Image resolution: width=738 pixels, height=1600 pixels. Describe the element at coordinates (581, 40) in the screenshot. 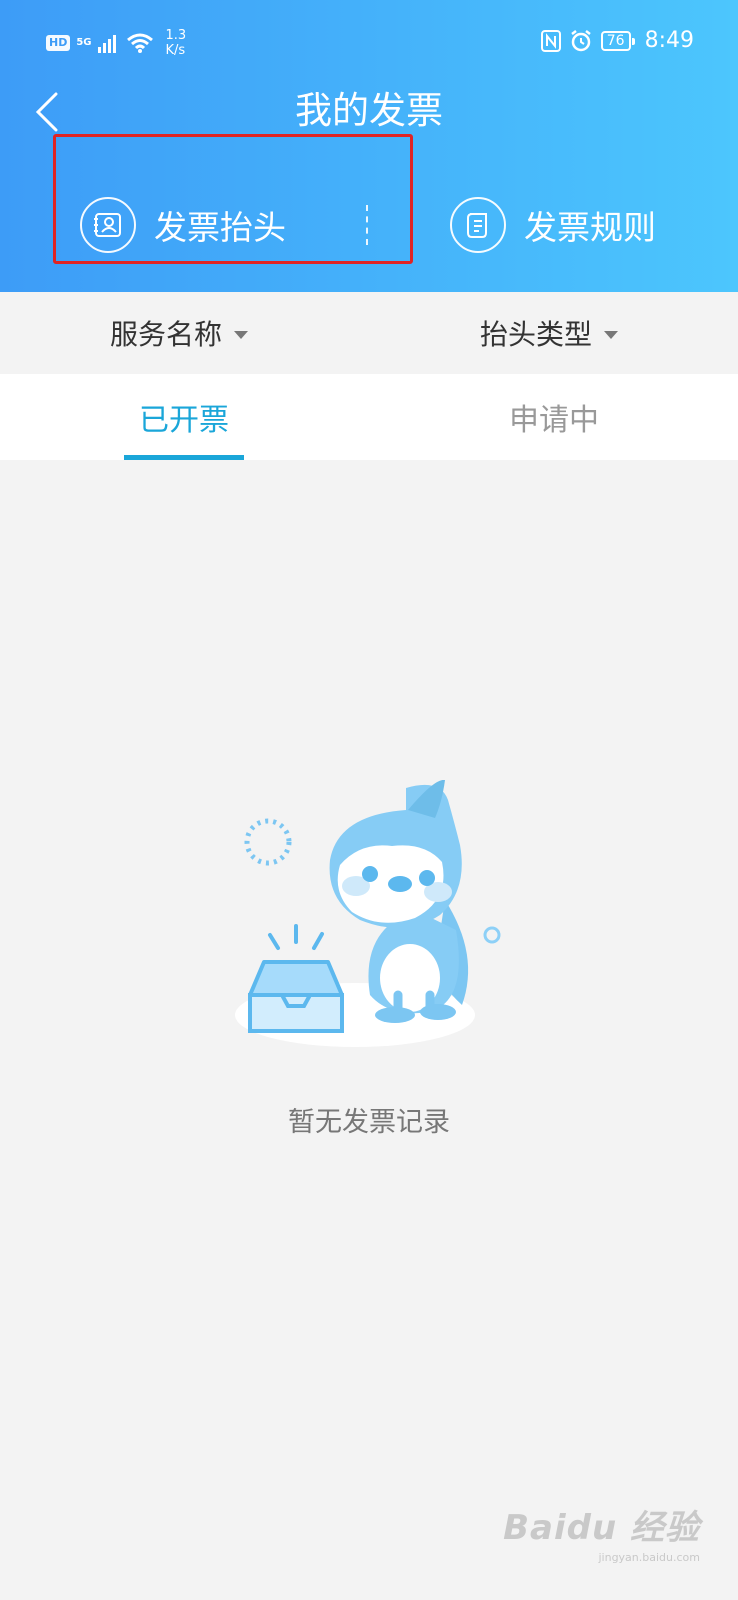

I see `alarm-icon` at that location.